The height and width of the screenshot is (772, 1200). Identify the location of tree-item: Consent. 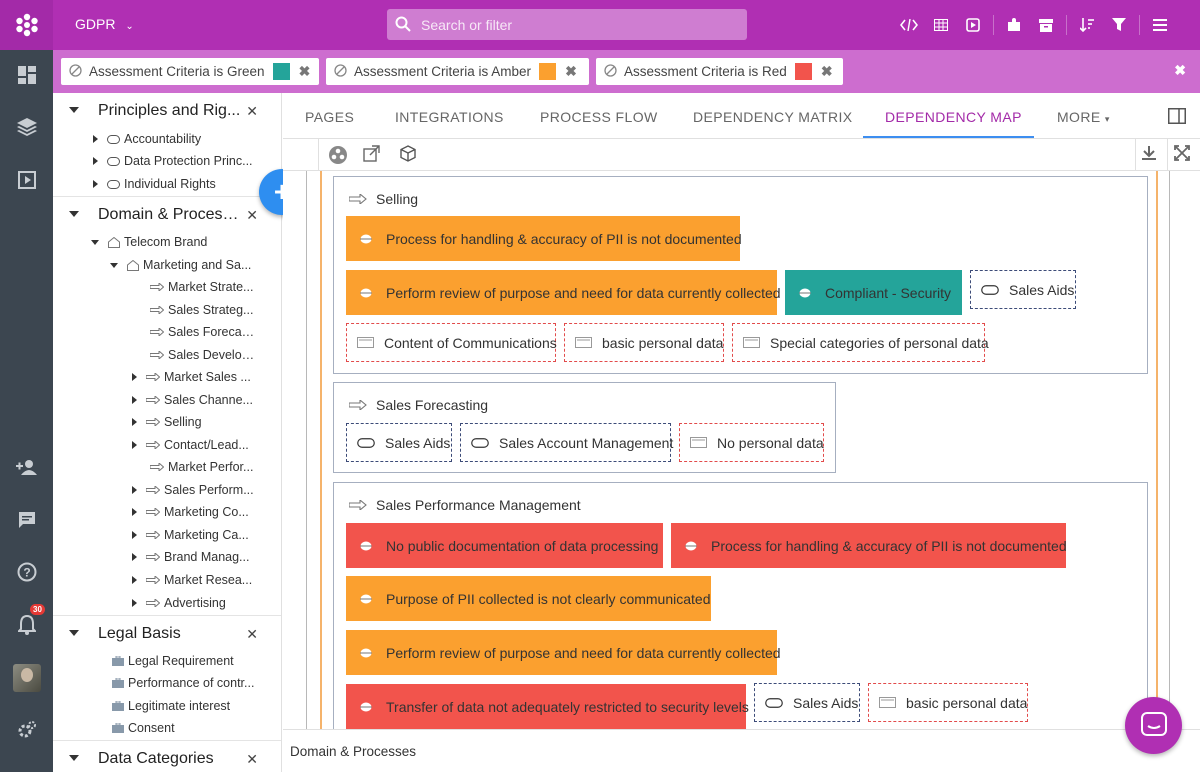
(143, 728).